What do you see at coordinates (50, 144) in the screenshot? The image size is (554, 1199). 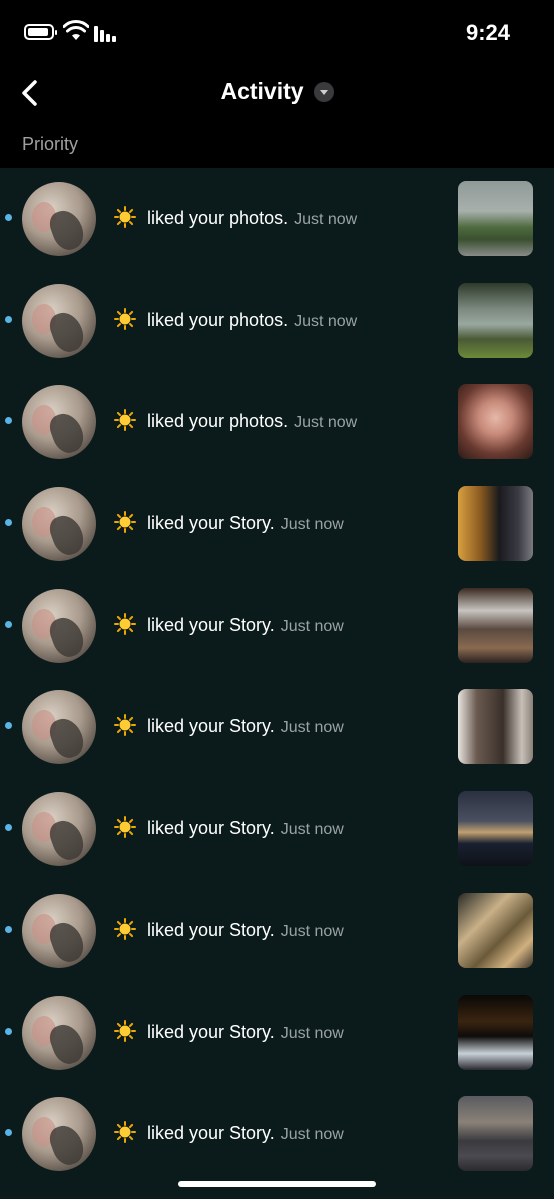 I see `section-label-priority: Priority` at bounding box center [50, 144].